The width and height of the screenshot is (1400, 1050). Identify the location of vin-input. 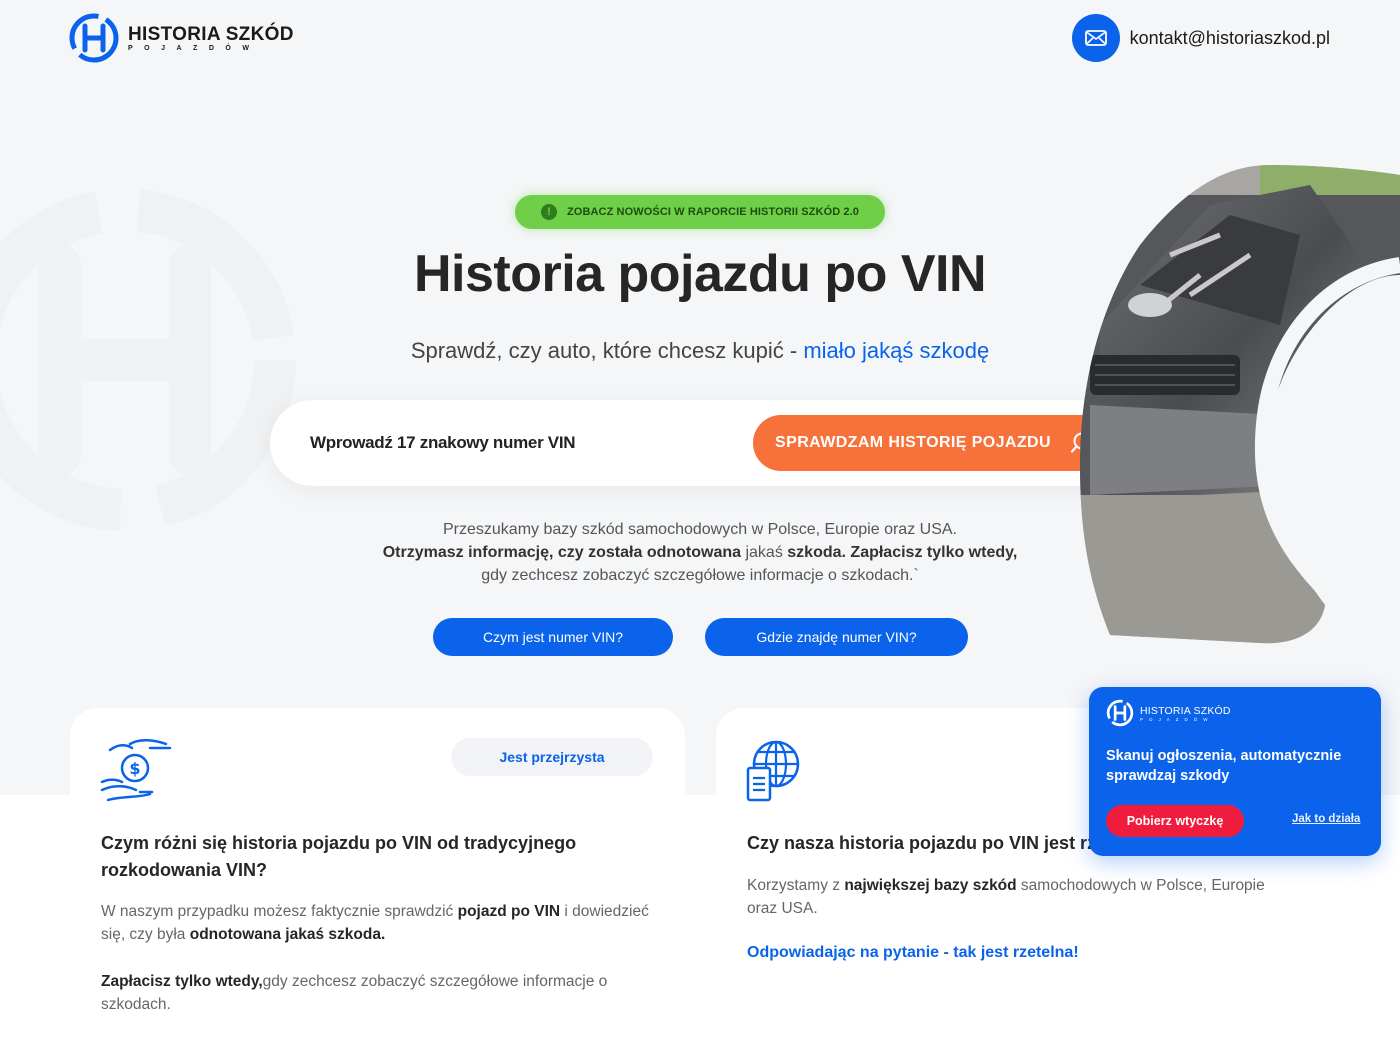
(520, 443).